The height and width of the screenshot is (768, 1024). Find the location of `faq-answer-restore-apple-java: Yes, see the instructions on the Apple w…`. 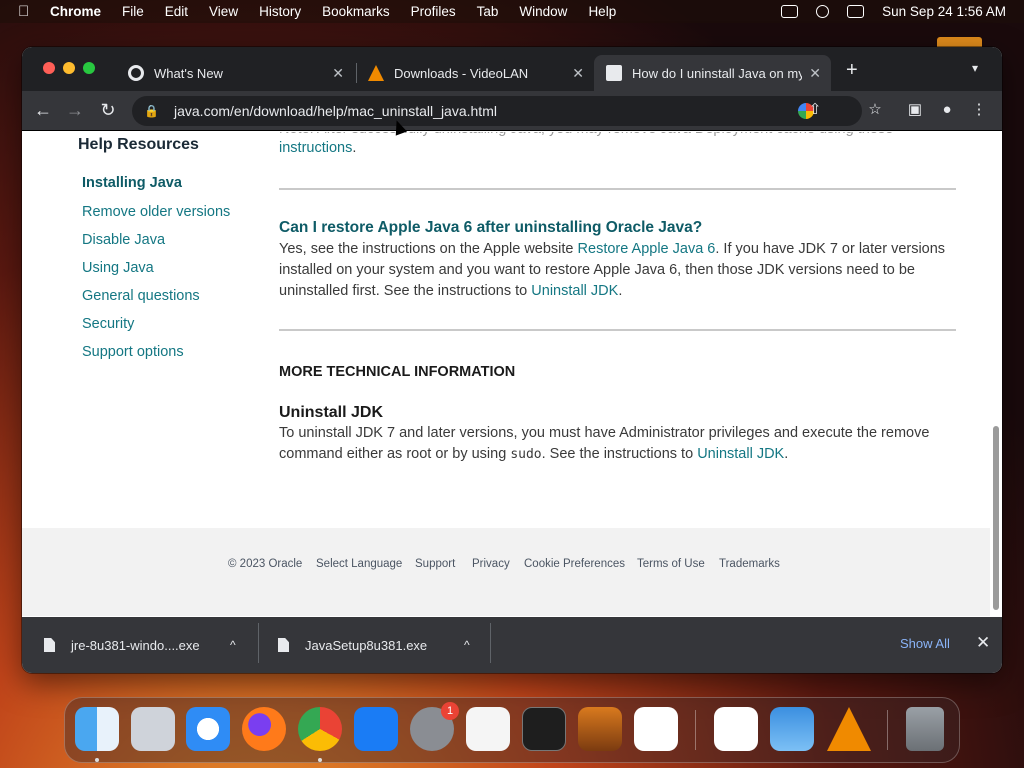

faq-answer-restore-apple-java: Yes, see the instructions on the Apple w… is located at coordinates (617, 270).